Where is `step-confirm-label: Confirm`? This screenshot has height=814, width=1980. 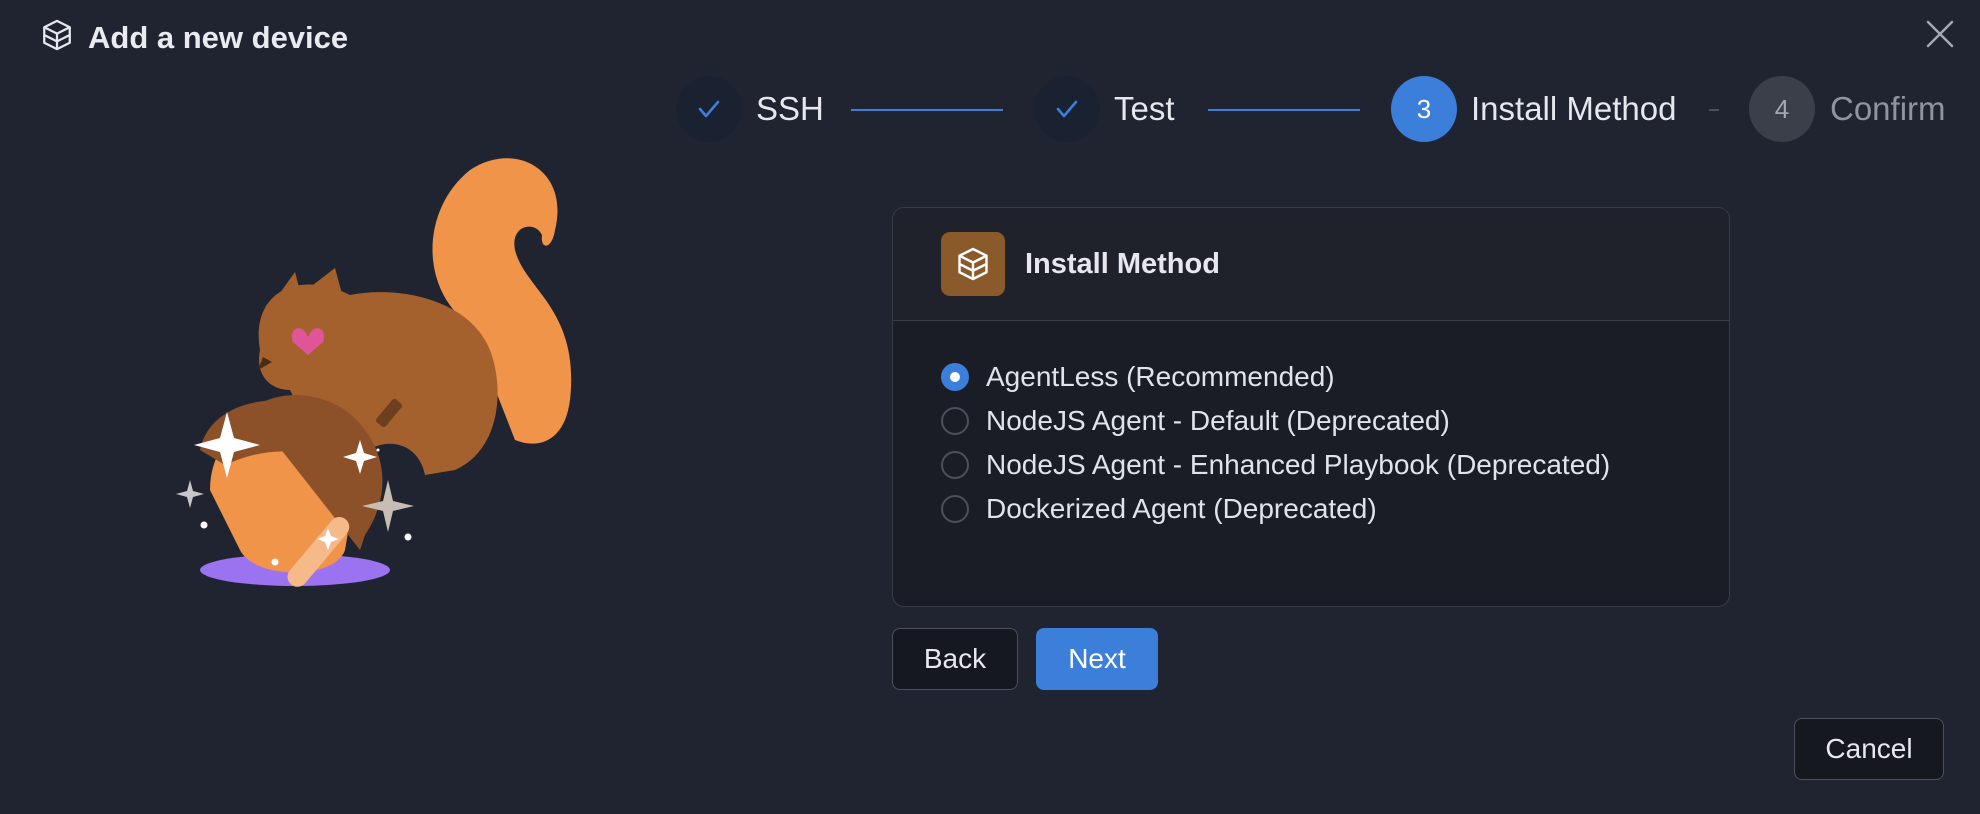 step-confirm-label: Confirm is located at coordinates (1888, 108).